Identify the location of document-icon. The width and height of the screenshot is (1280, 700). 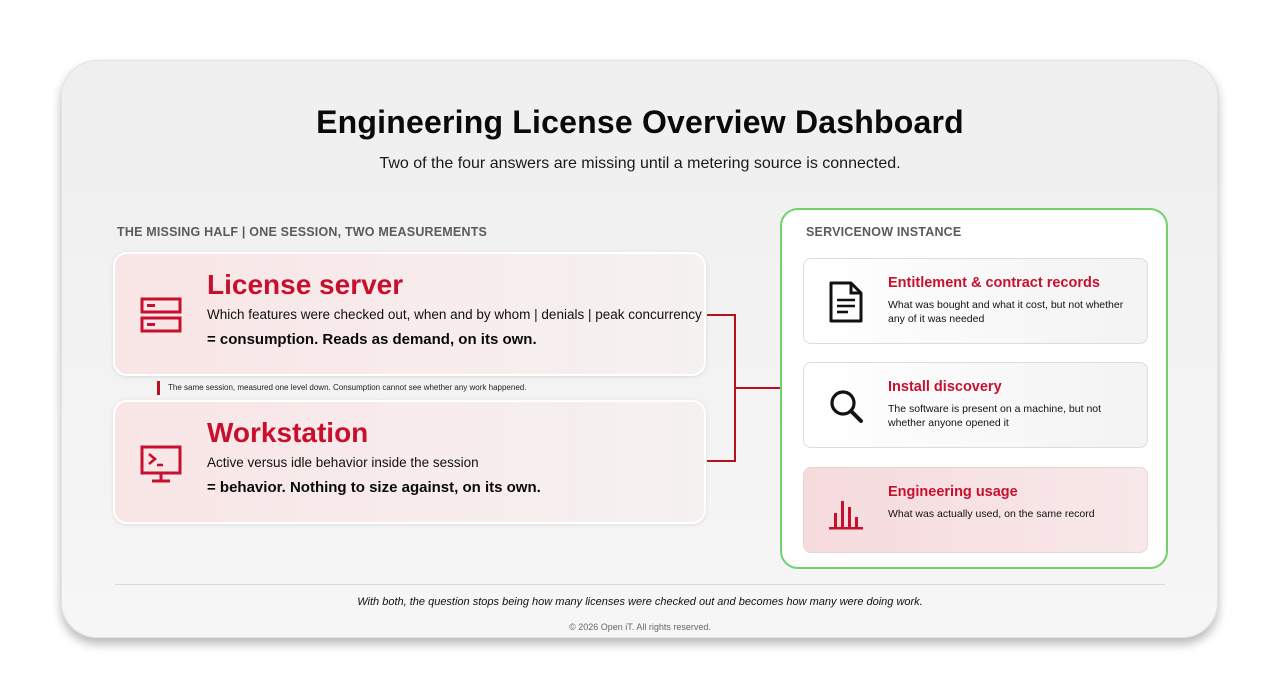
(846, 302).